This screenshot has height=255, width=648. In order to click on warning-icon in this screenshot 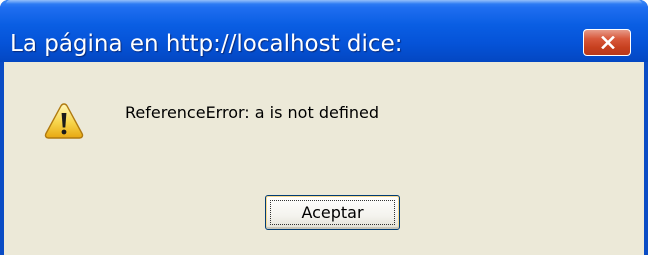, I will do `click(64, 121)`.